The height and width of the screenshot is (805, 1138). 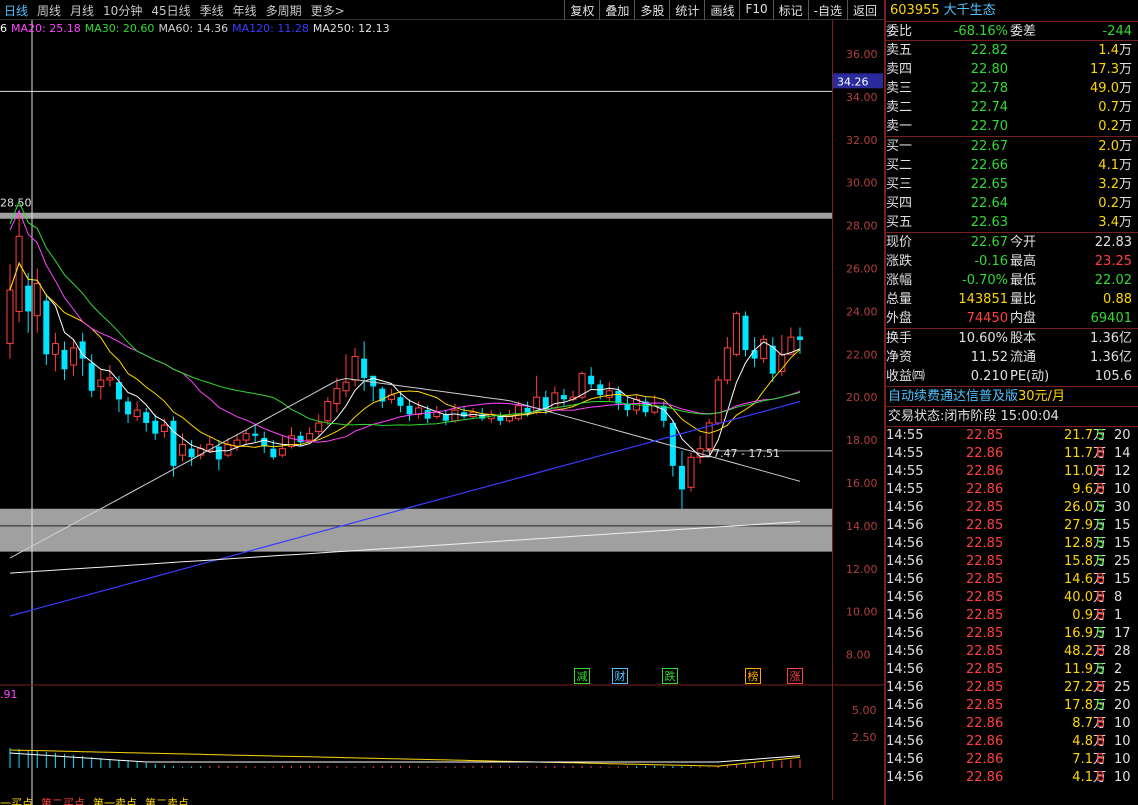 What do you see at coordinates (1089, 723) in the screenshot?
I see `tick-volume: 8.7万` at bounding box center [1089, 723].